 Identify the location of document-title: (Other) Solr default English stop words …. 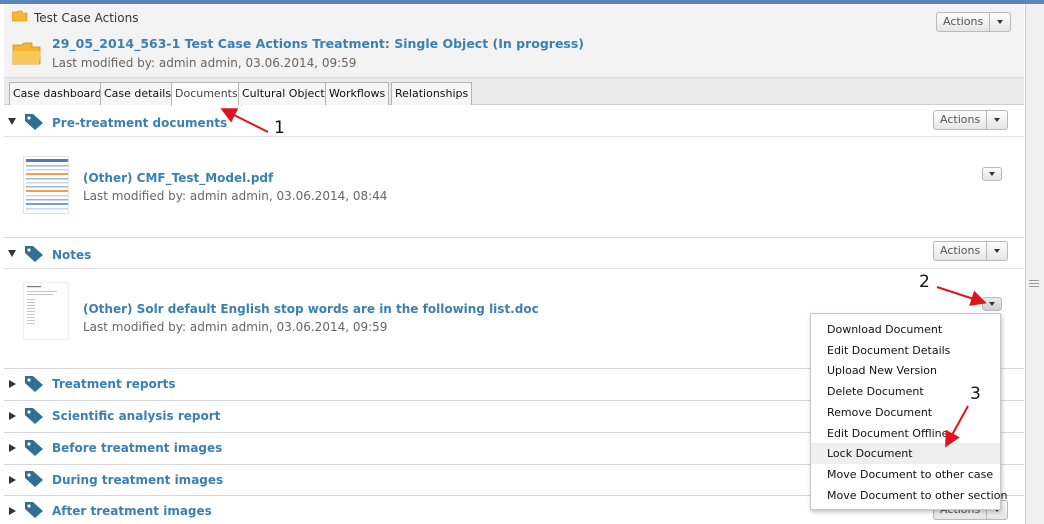
(311, 309).